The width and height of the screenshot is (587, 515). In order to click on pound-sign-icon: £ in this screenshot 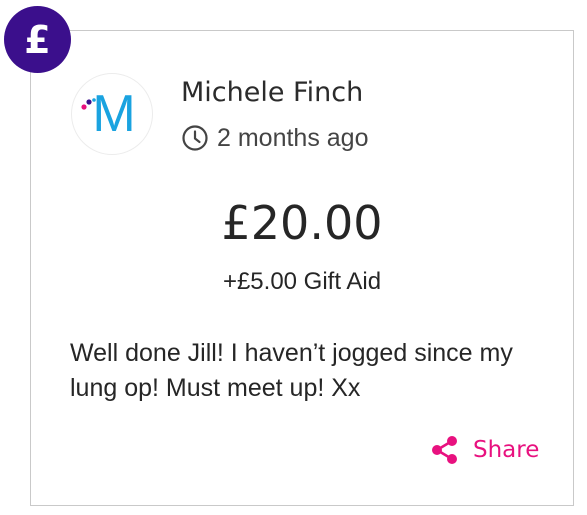, I will do `click(37, 39)`.